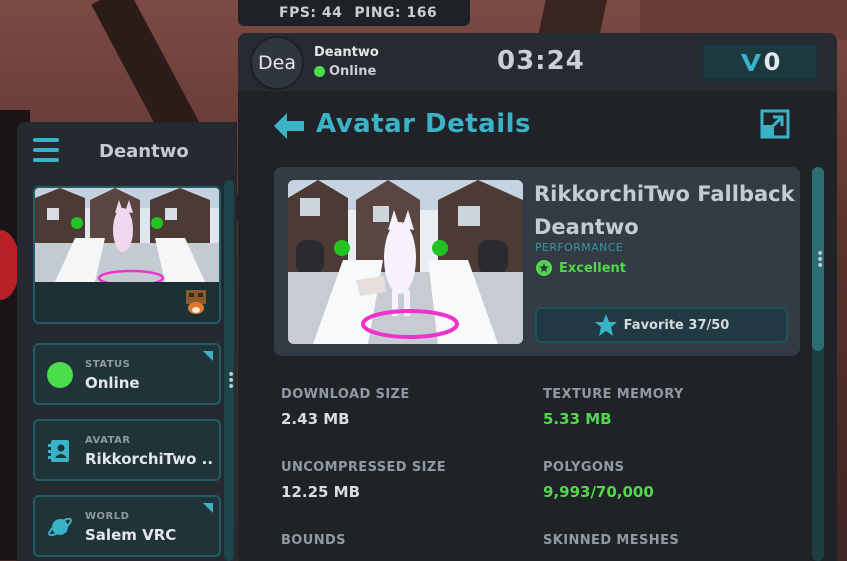 Image resolution: width=847 pixels, height=561 pixels. What do you see at coordinates (772, 62) in the screenshot?
I see `credits-amount: 0` at bounding box center [772, 62].